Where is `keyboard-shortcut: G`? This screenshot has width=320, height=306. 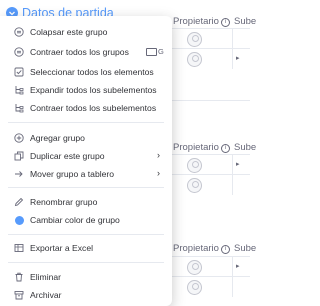
keyboard-shortcut: G is located at coordinates (155, 52).